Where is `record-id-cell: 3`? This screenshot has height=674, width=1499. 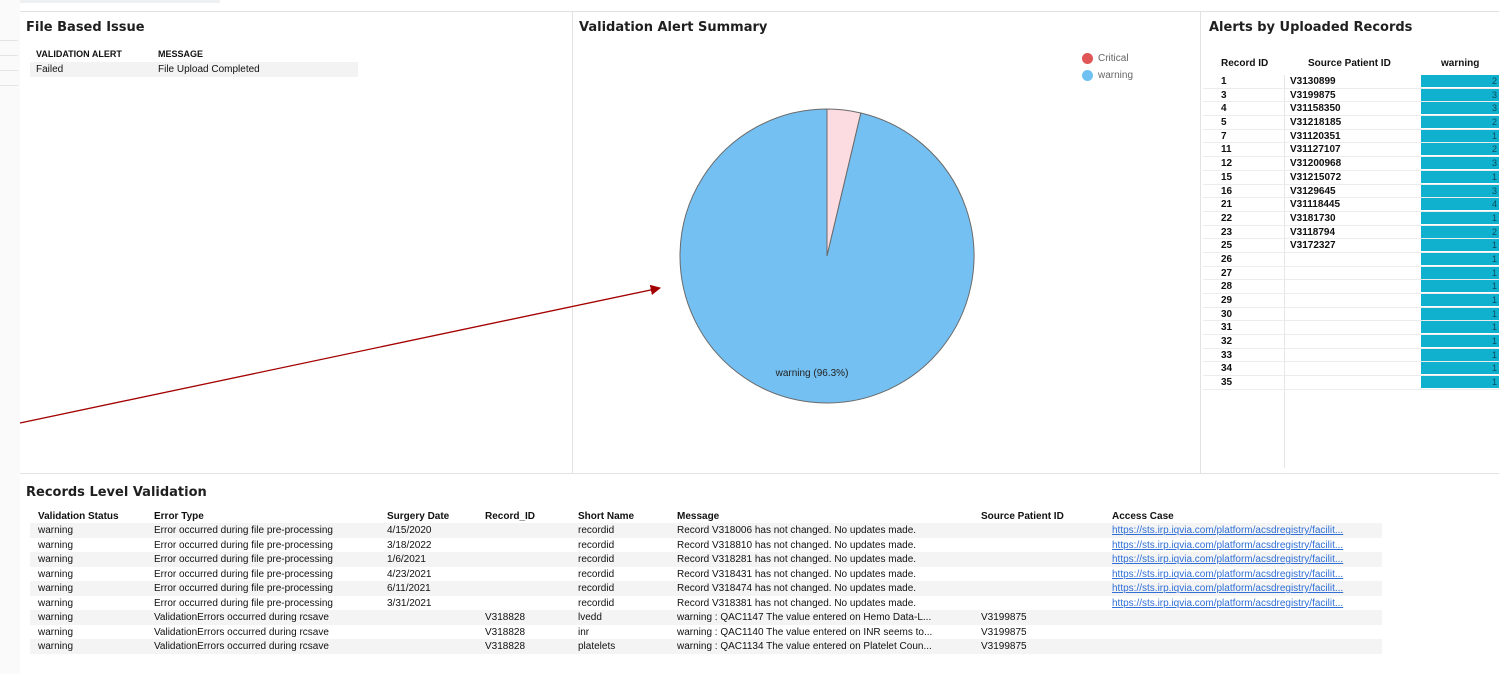 record-id-cell: 3 is located at coordinates (1224, 95).